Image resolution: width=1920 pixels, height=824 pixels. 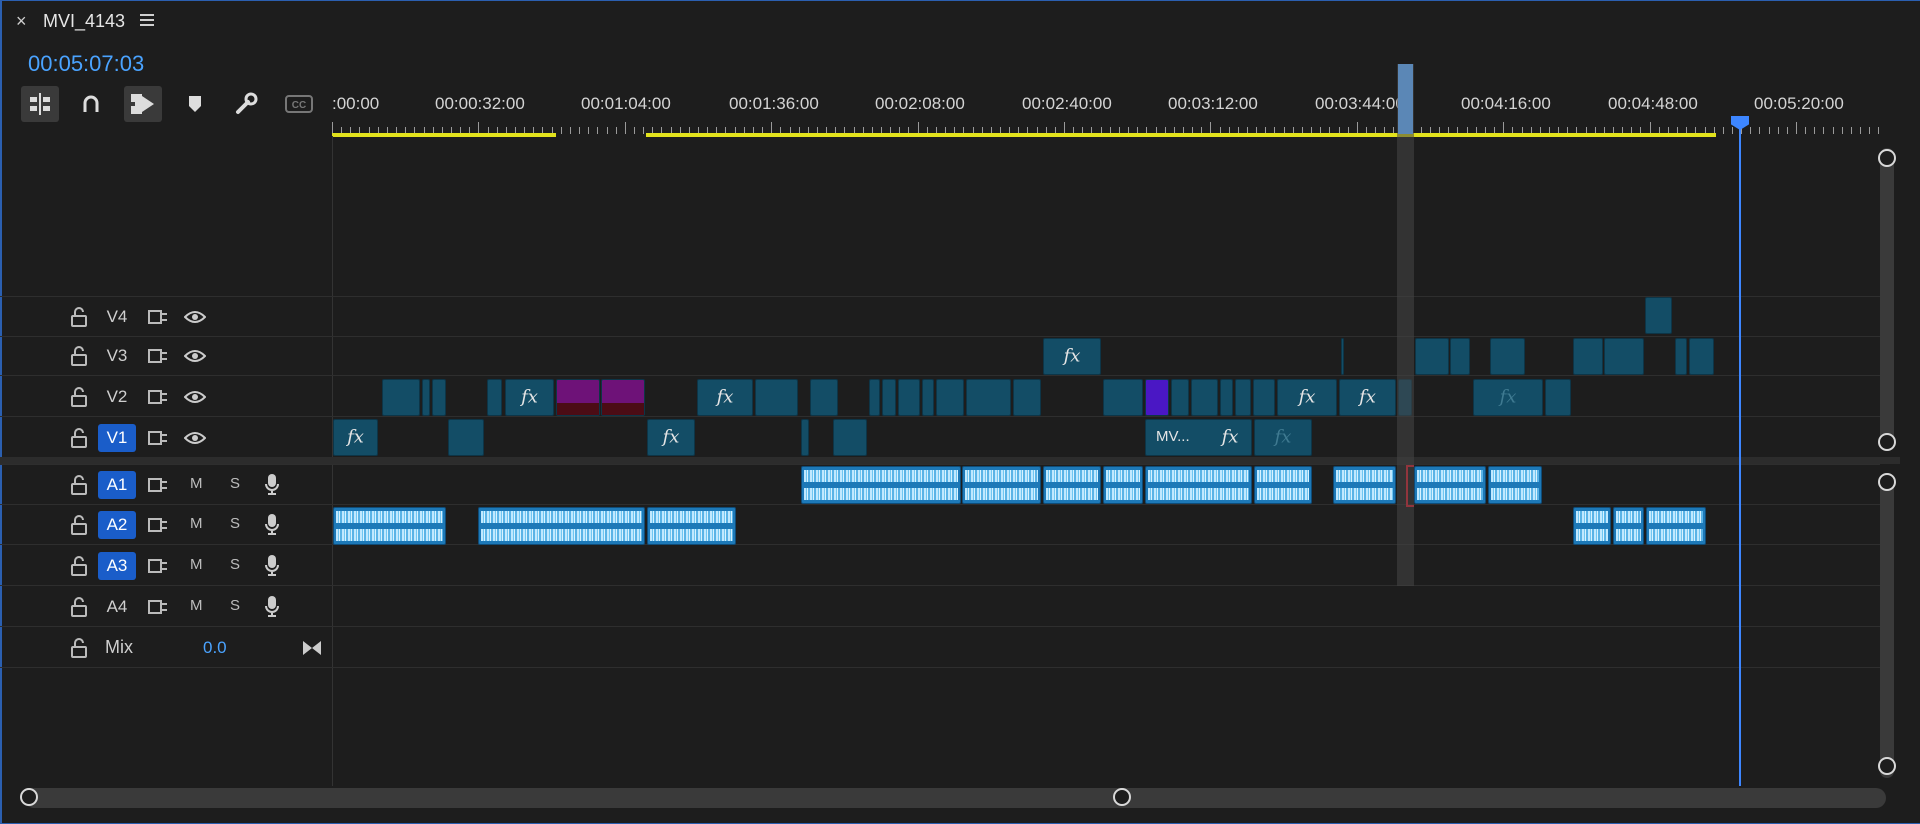 I want to click on secondary-playhead-handle, so click(x=1405, y=99).